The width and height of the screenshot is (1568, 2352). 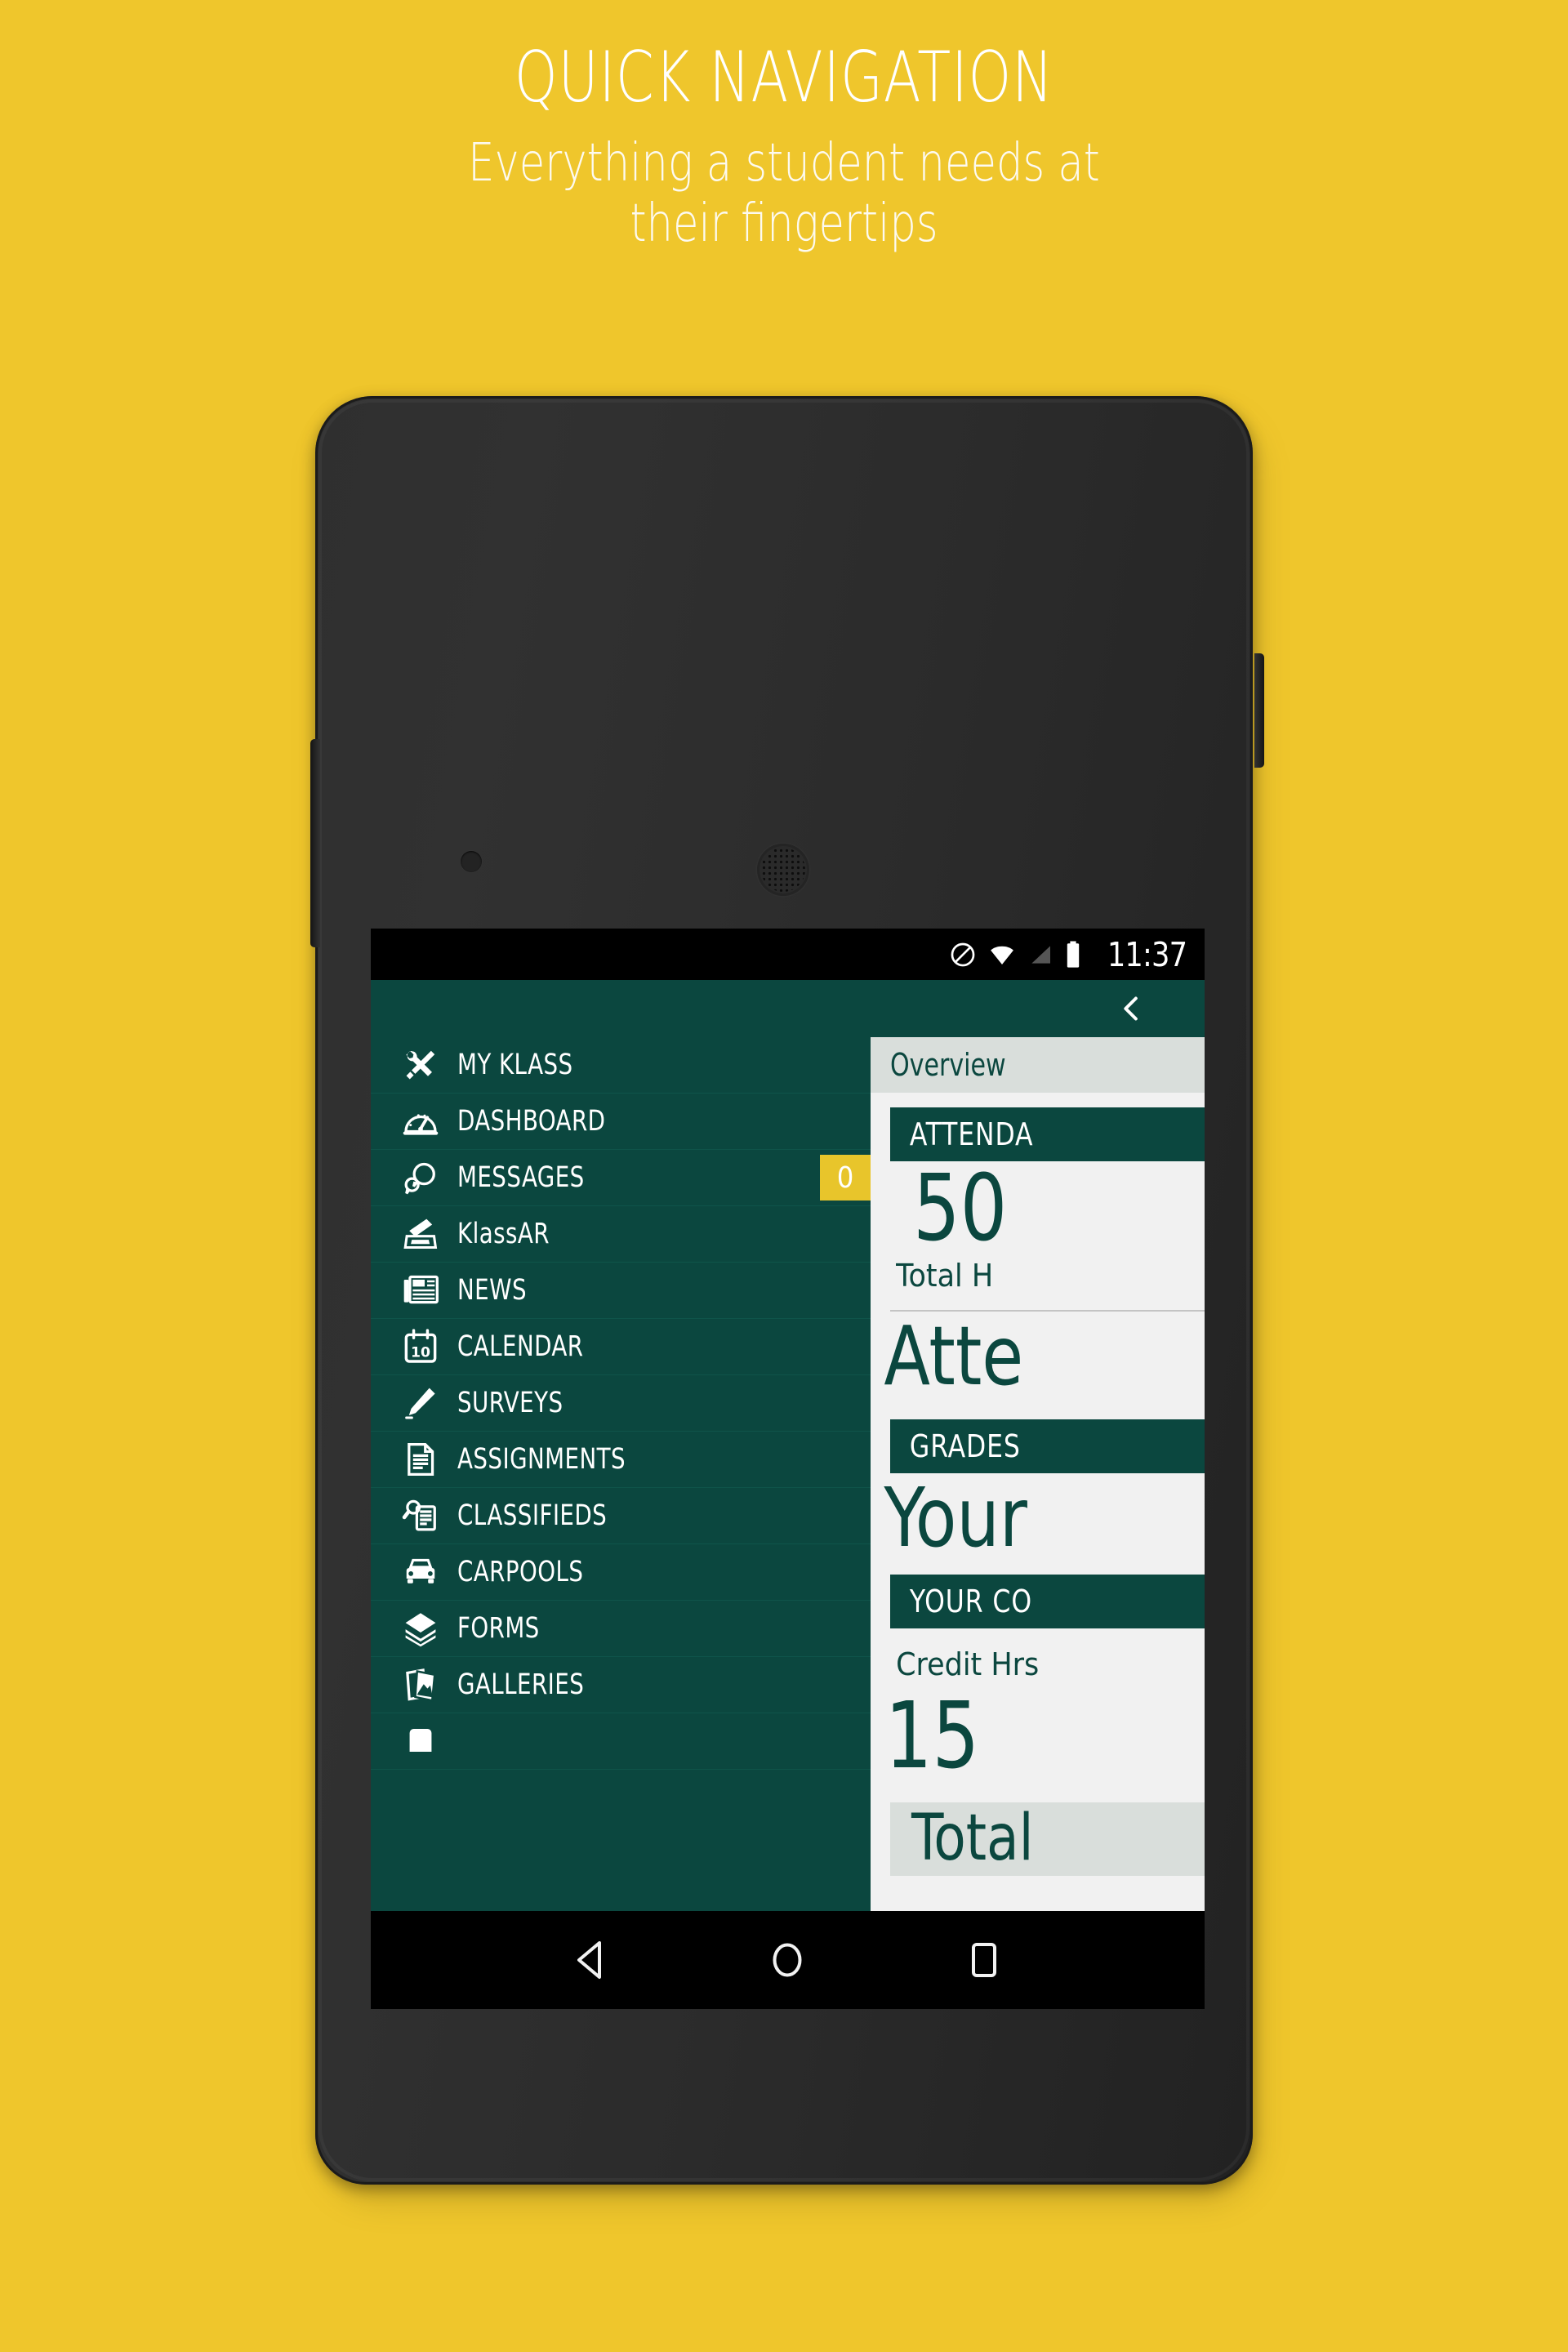 I want to click on total-strip: Total, so click(x=1047, y=1839).